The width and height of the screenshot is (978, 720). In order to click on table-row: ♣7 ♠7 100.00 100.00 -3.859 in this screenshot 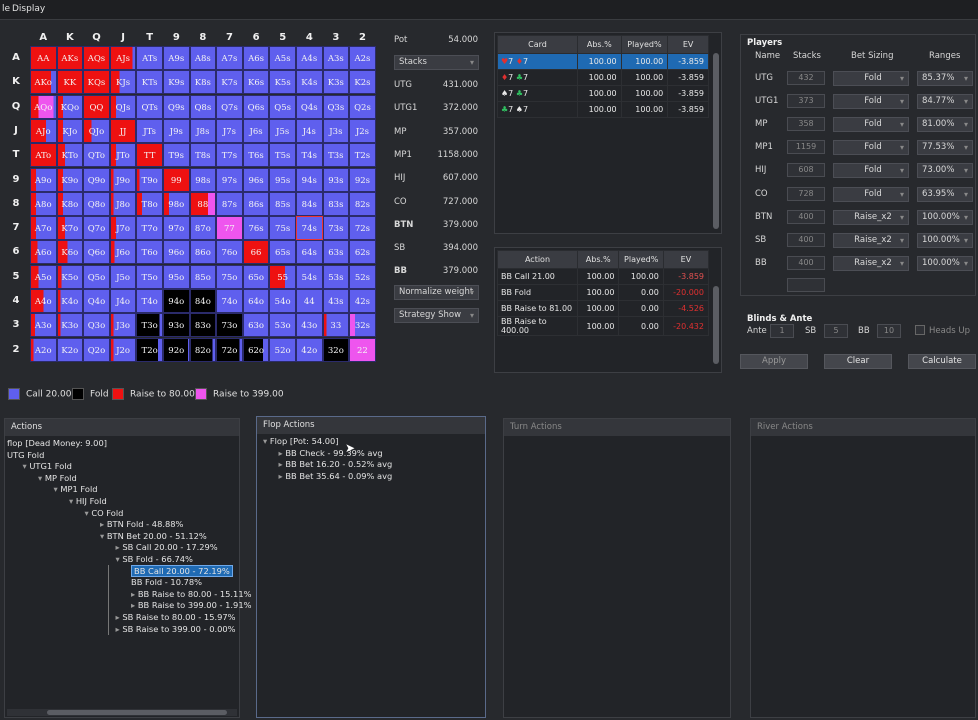, I will do `click(603, 109)`.